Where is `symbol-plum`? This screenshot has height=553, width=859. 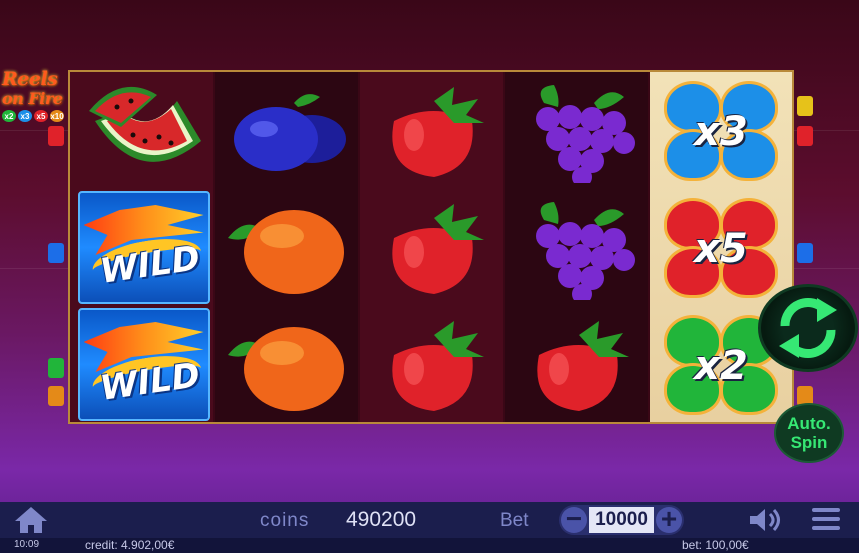 symbol-plum is located at coordinates (288, 130).